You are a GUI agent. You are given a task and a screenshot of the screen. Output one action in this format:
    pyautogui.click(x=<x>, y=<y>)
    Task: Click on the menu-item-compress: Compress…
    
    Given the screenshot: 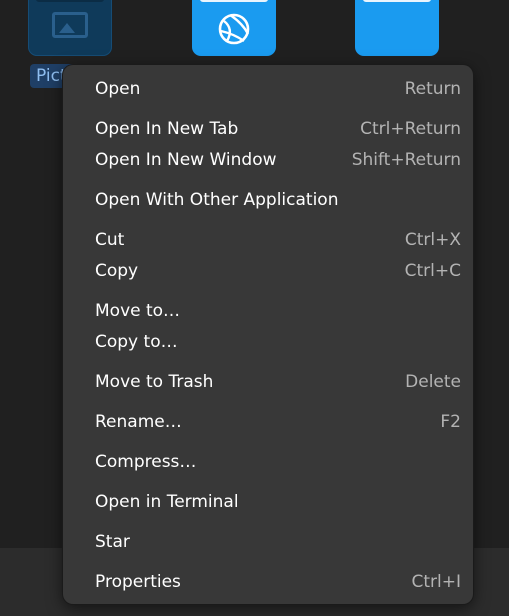 What is the action you would take?
    pyautogui.click(x=268, y=461)
    